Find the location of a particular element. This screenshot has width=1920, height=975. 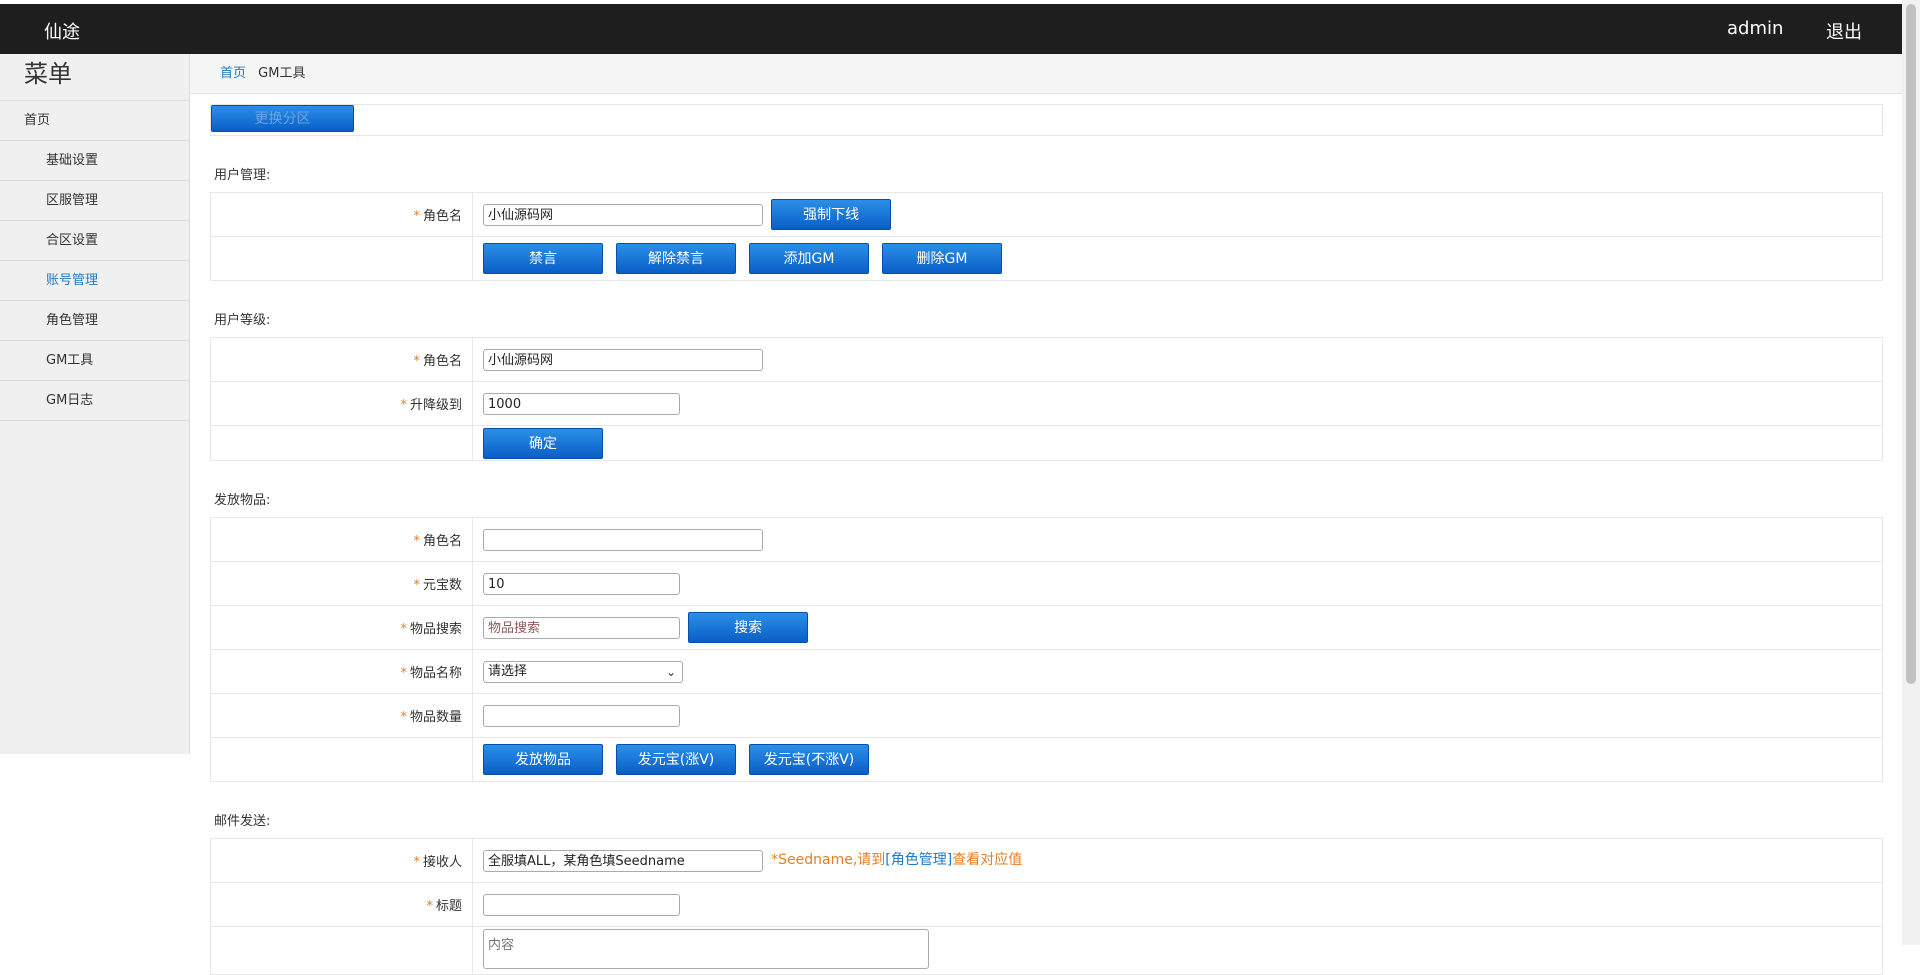

sidebar-item-gm-tools: GM工具 is located at coordinates (94, 361).